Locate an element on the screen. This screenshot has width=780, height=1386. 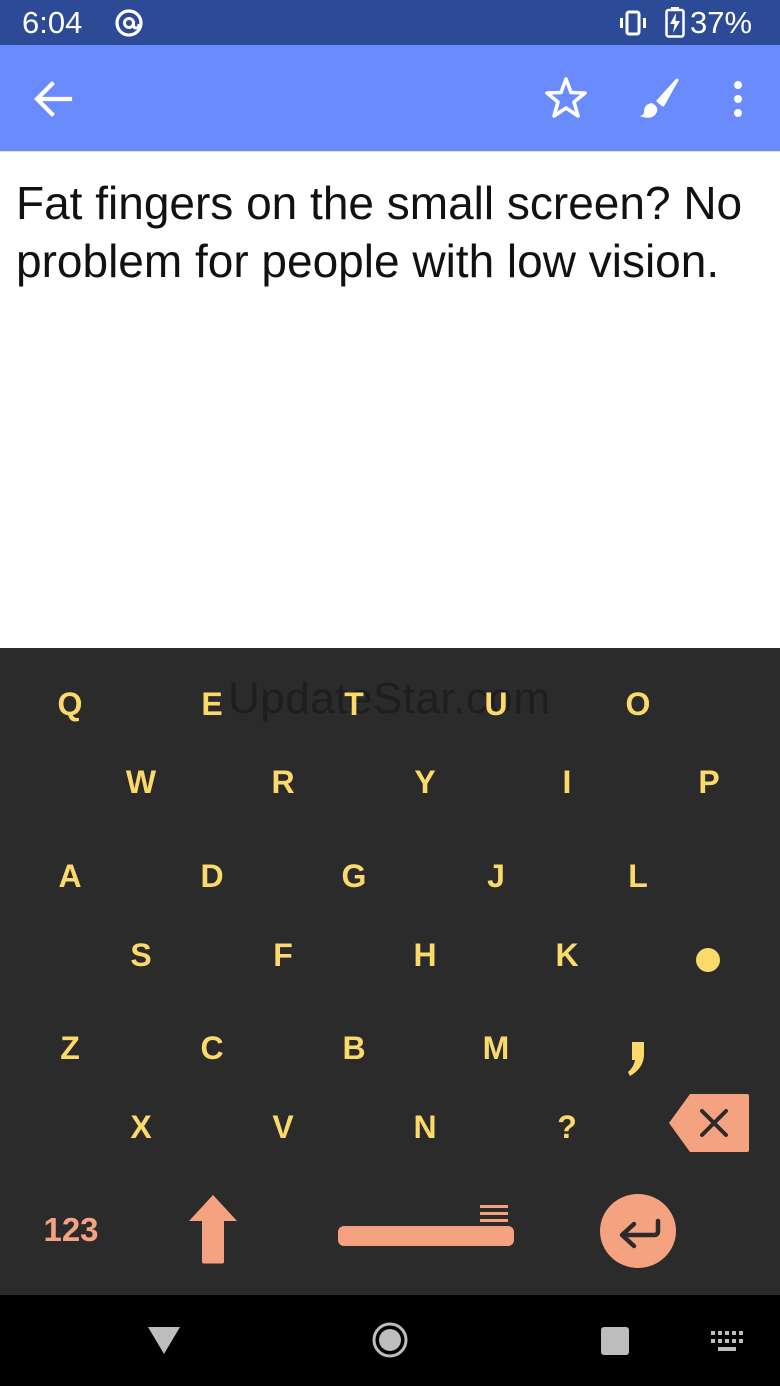
enter-arrow-icon is located at coordinates (640, 1233).